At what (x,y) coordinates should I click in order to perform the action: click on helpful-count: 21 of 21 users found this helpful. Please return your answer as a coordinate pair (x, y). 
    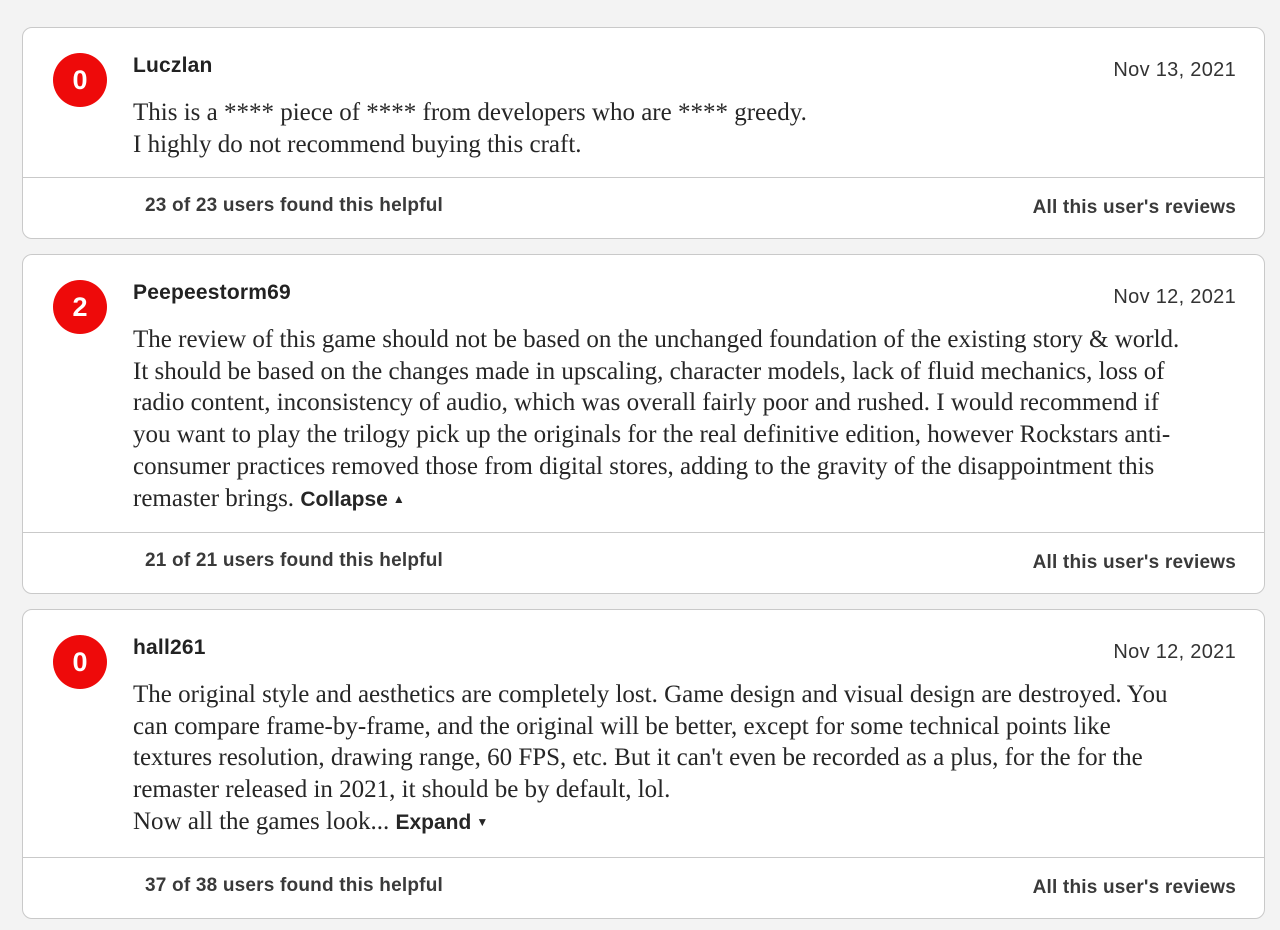
    Looking at the image, I should click on (294, 560).